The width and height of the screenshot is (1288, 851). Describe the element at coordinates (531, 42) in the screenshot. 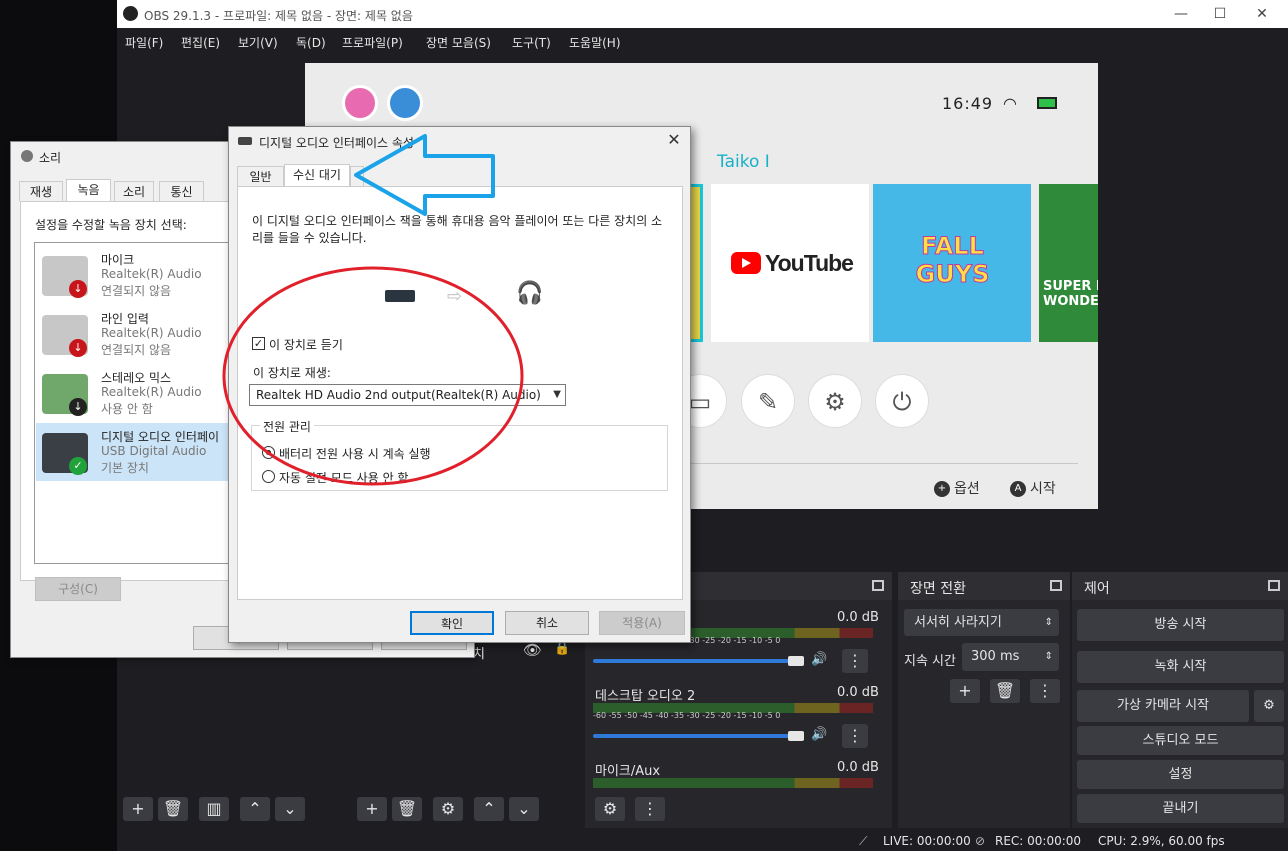

I see `menu-tools: 도구(T)` at that location.